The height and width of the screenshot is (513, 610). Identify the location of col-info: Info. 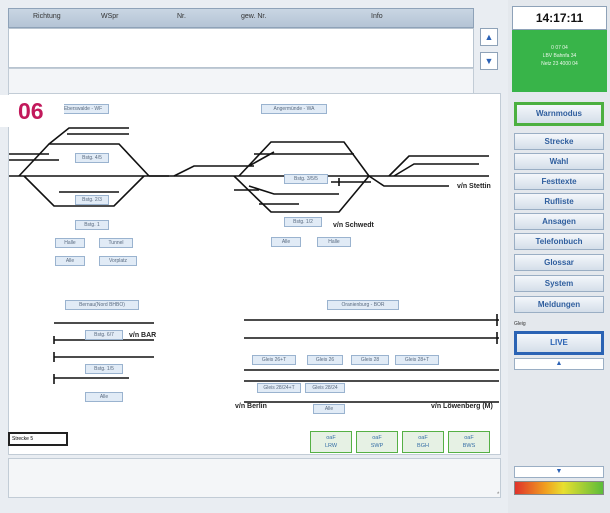
(377, 16).